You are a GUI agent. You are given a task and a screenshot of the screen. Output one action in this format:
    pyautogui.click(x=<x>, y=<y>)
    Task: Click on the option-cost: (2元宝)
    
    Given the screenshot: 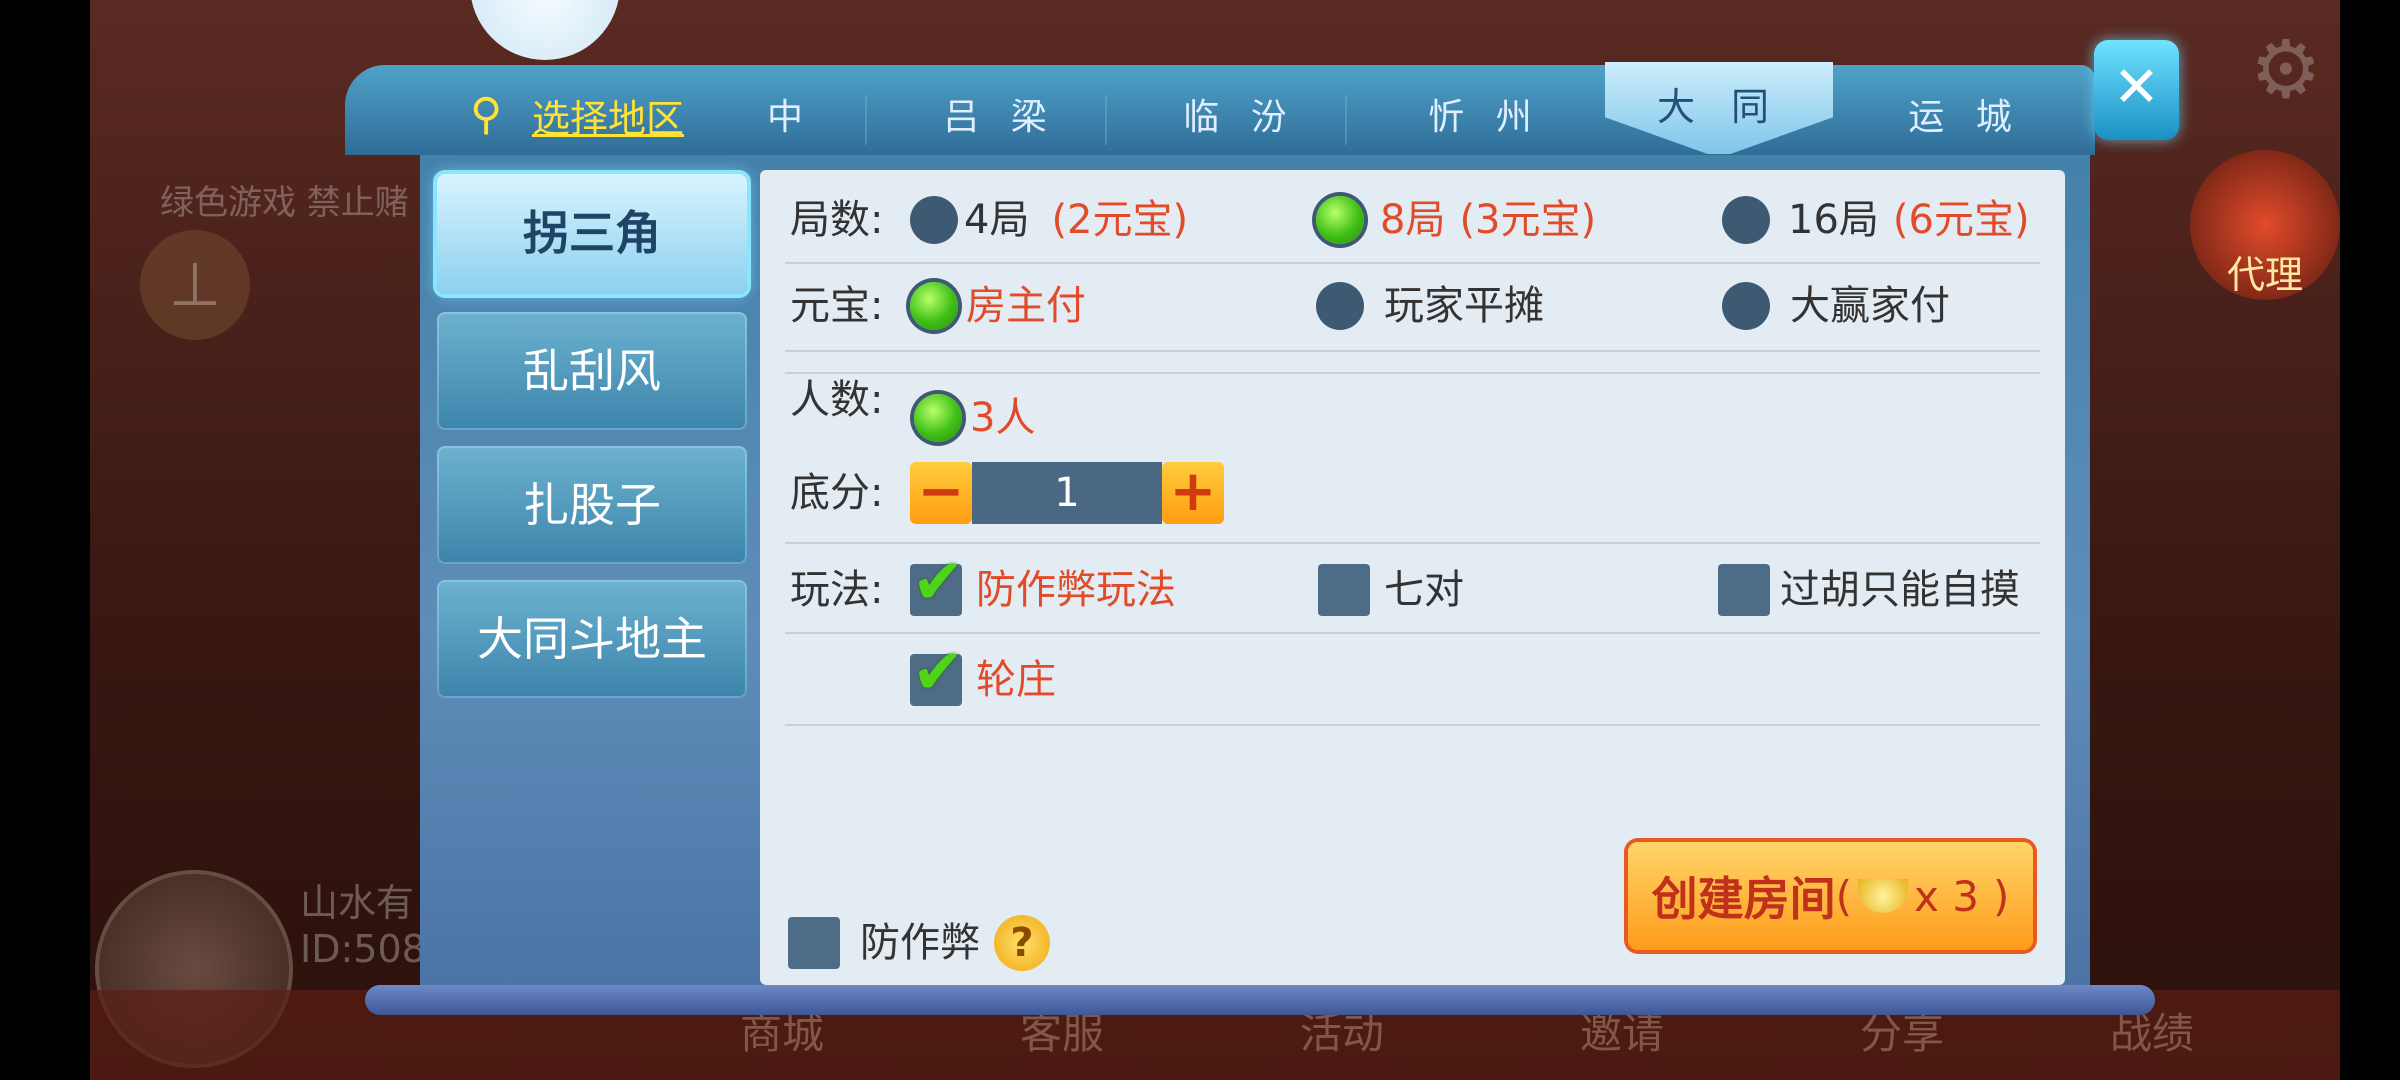 What is the action you would take?
    pyautogui.click(x=1120, y=220)
    